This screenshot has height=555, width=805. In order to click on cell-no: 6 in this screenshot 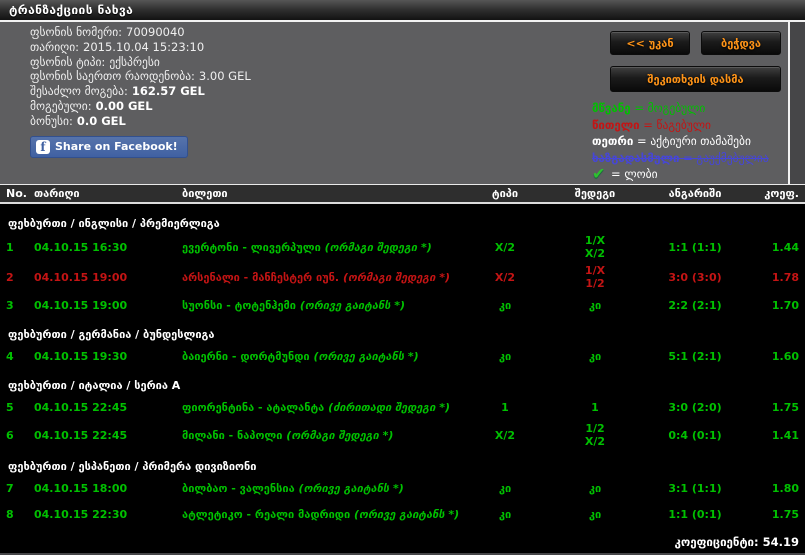, I will do `click(10, 435)`.